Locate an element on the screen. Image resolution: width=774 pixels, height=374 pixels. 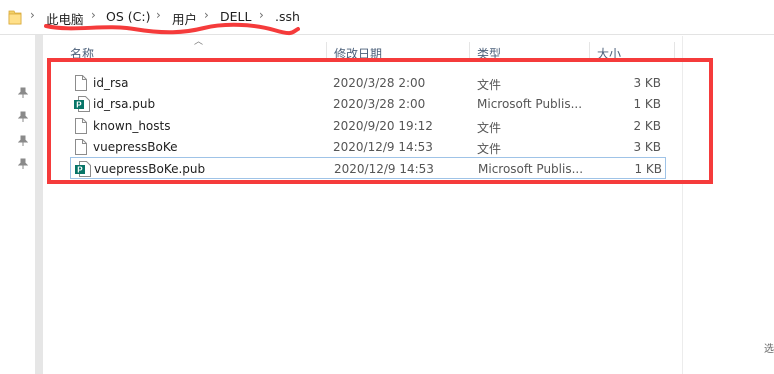
sort-ascending-icon: ︿ is located at coordinates (199, 42).